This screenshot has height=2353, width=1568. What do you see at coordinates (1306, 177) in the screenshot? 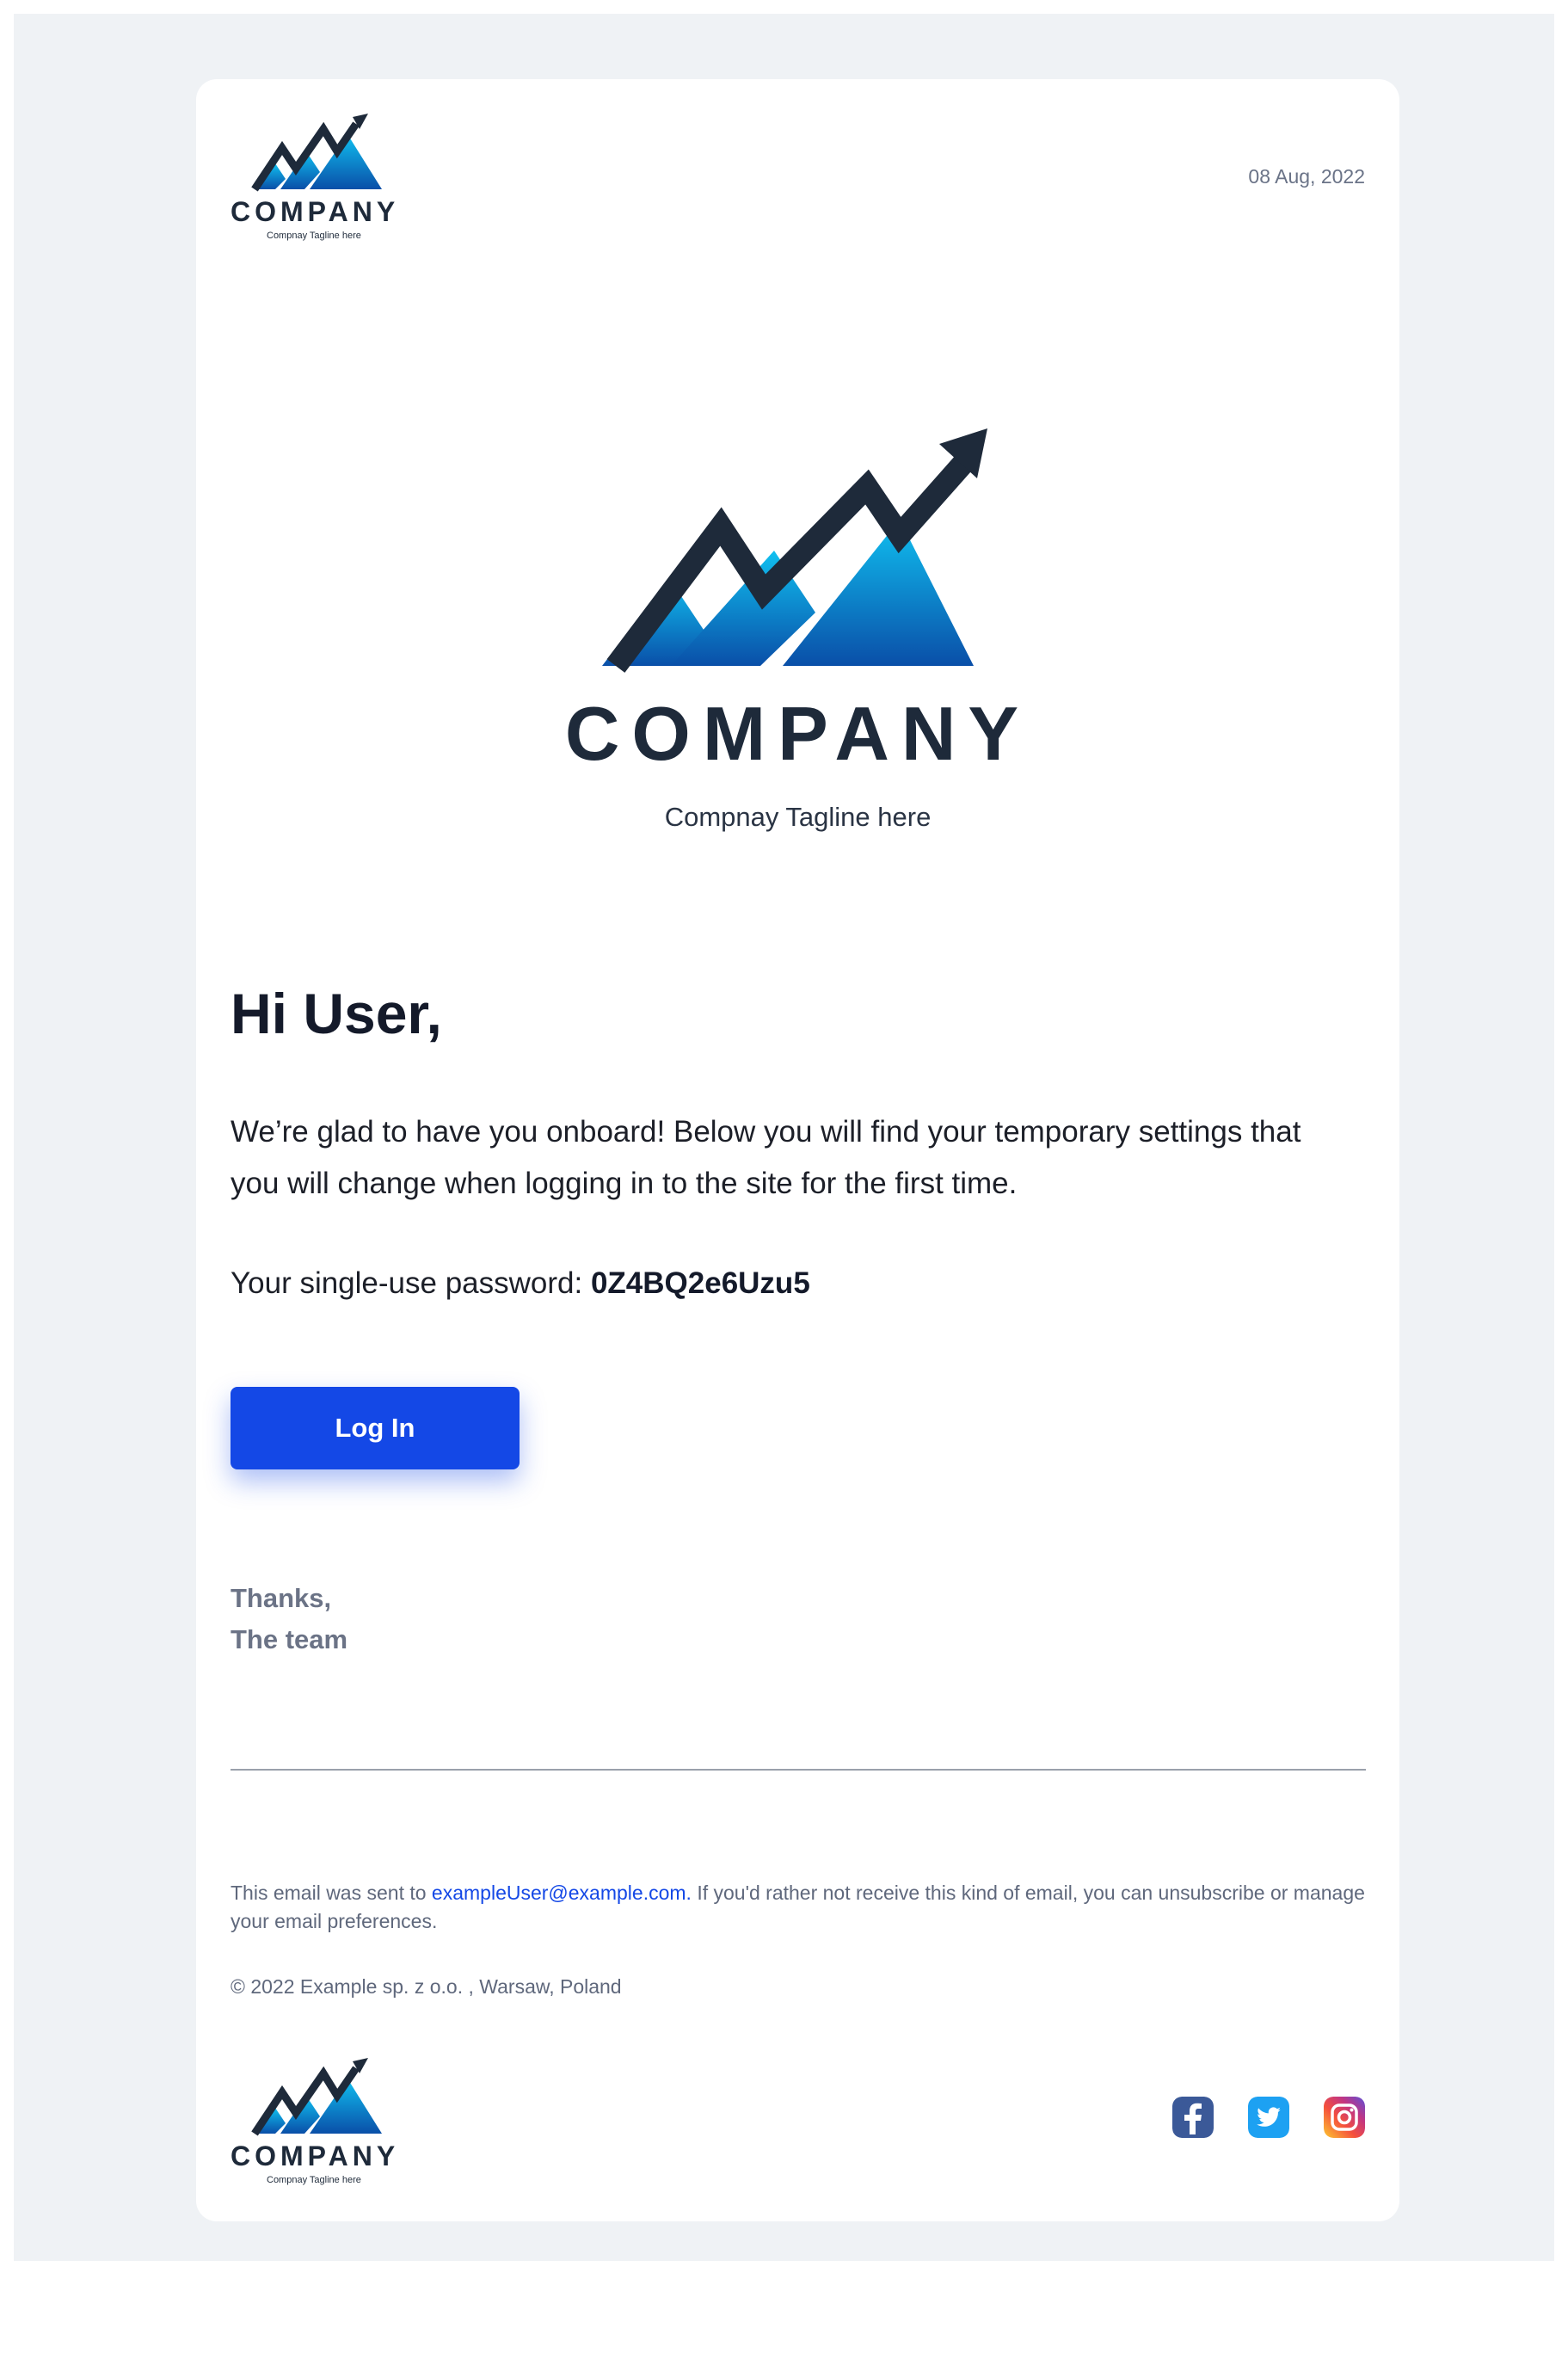
I see `email-date: 08 Aug, 2022` at bounding box center [1306, 177].